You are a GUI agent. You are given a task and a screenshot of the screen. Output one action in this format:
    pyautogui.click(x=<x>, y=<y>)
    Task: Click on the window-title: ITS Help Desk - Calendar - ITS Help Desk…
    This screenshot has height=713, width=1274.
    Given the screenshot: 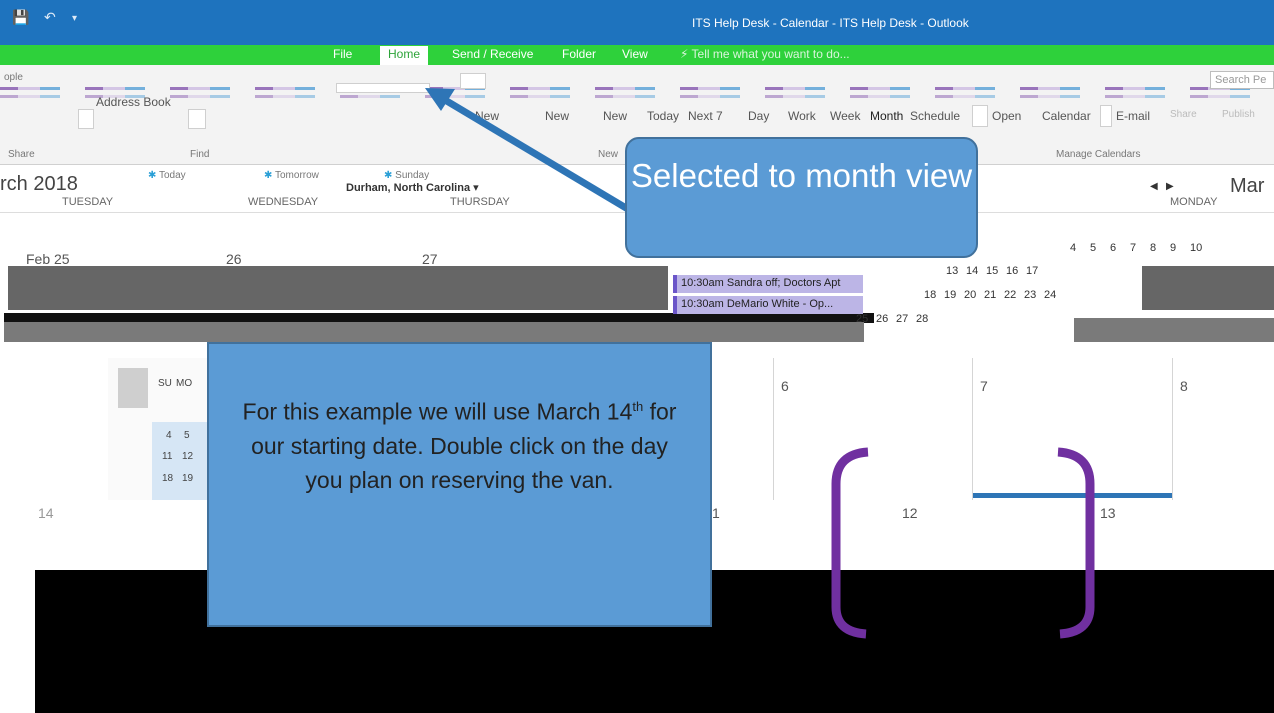 What is the action you would take?
    pyautogui.click(x=830, y=23)
    